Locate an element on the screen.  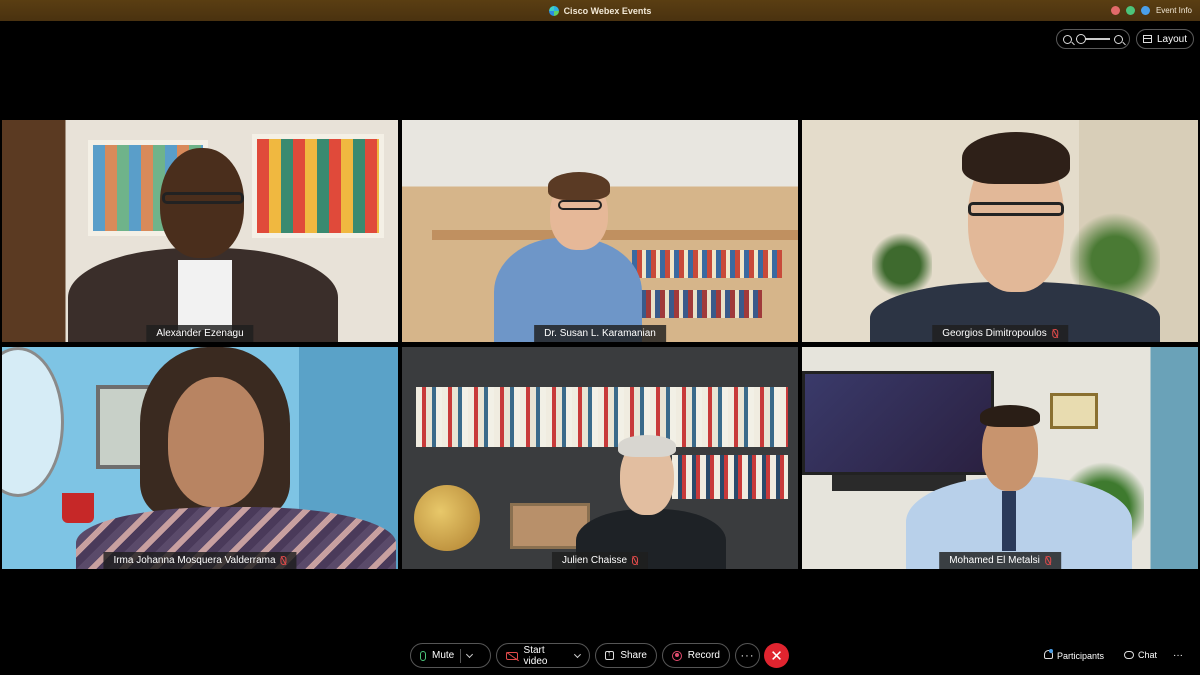
layout-grid-icon is located at coordinates (1147, 39).